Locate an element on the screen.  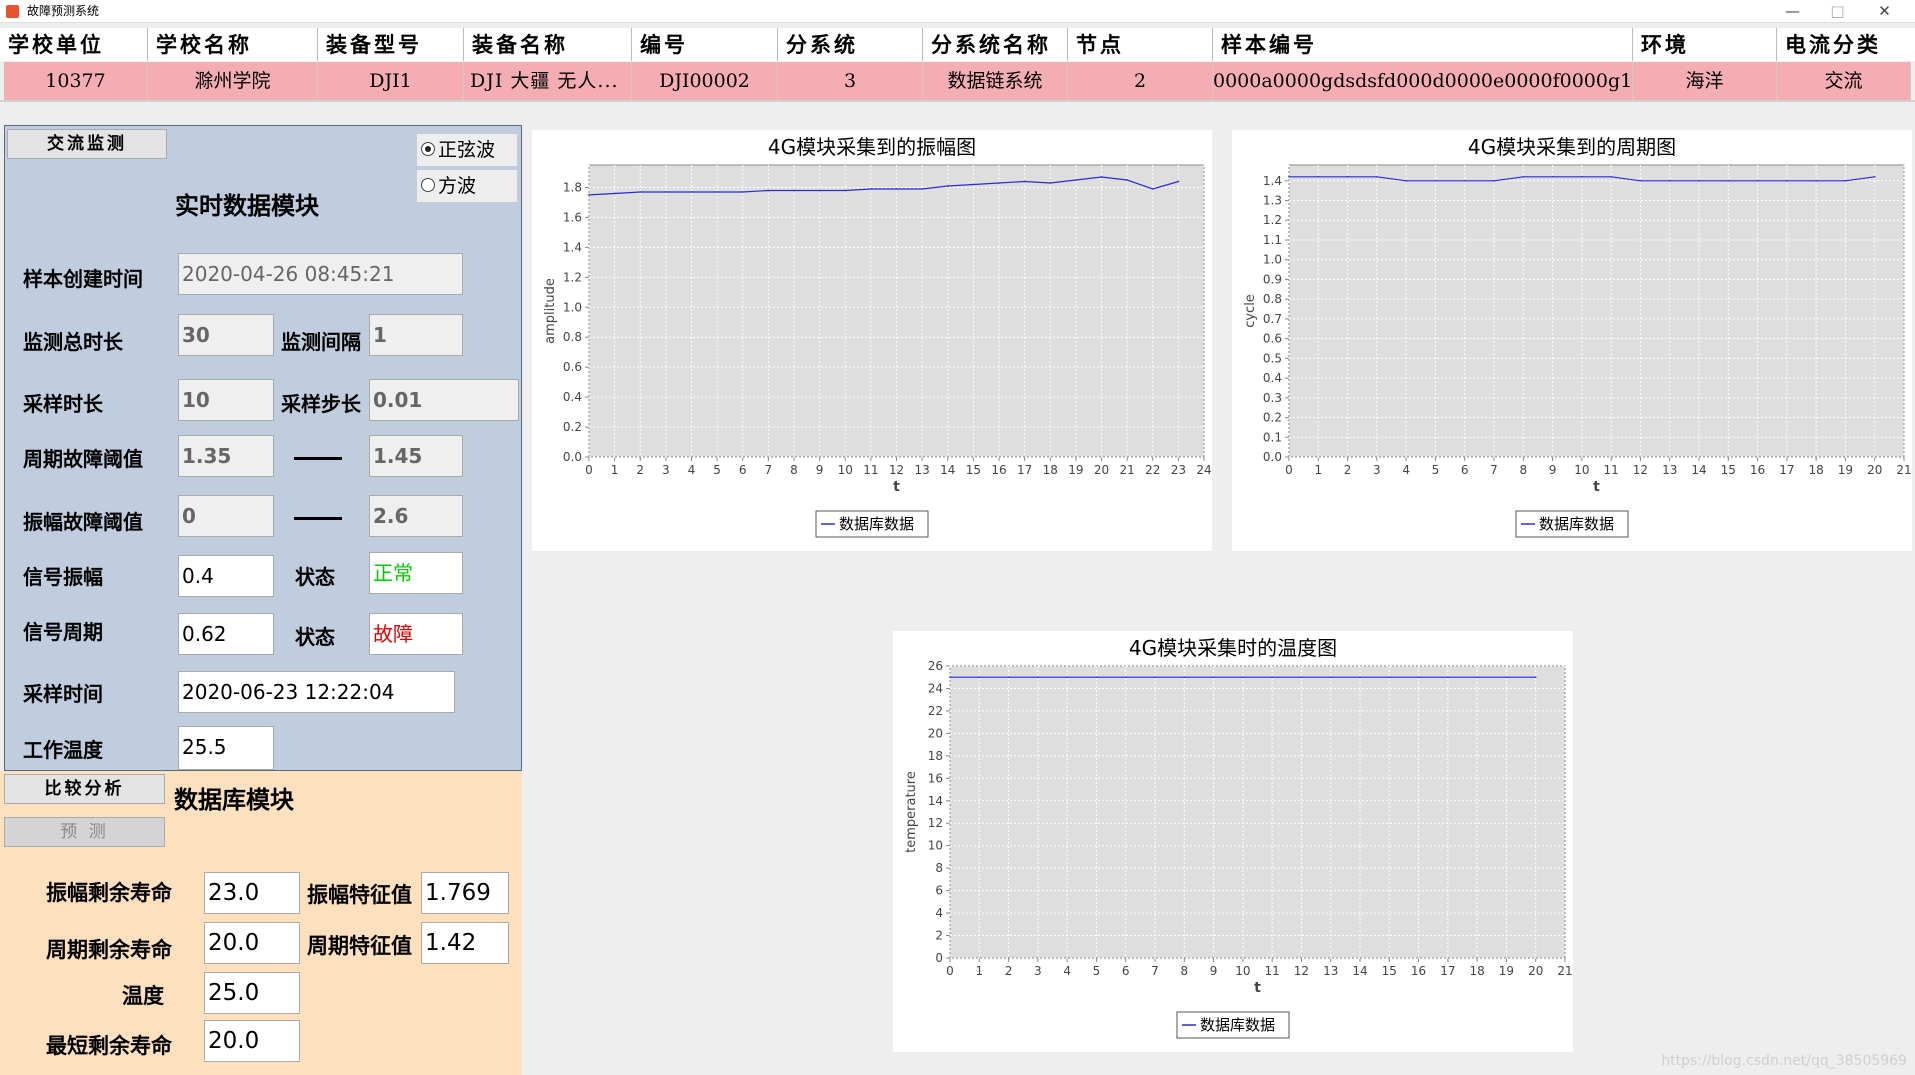
sample-time-field: 2020-06-23 12:22:04 is located at coordinates (316, 692).